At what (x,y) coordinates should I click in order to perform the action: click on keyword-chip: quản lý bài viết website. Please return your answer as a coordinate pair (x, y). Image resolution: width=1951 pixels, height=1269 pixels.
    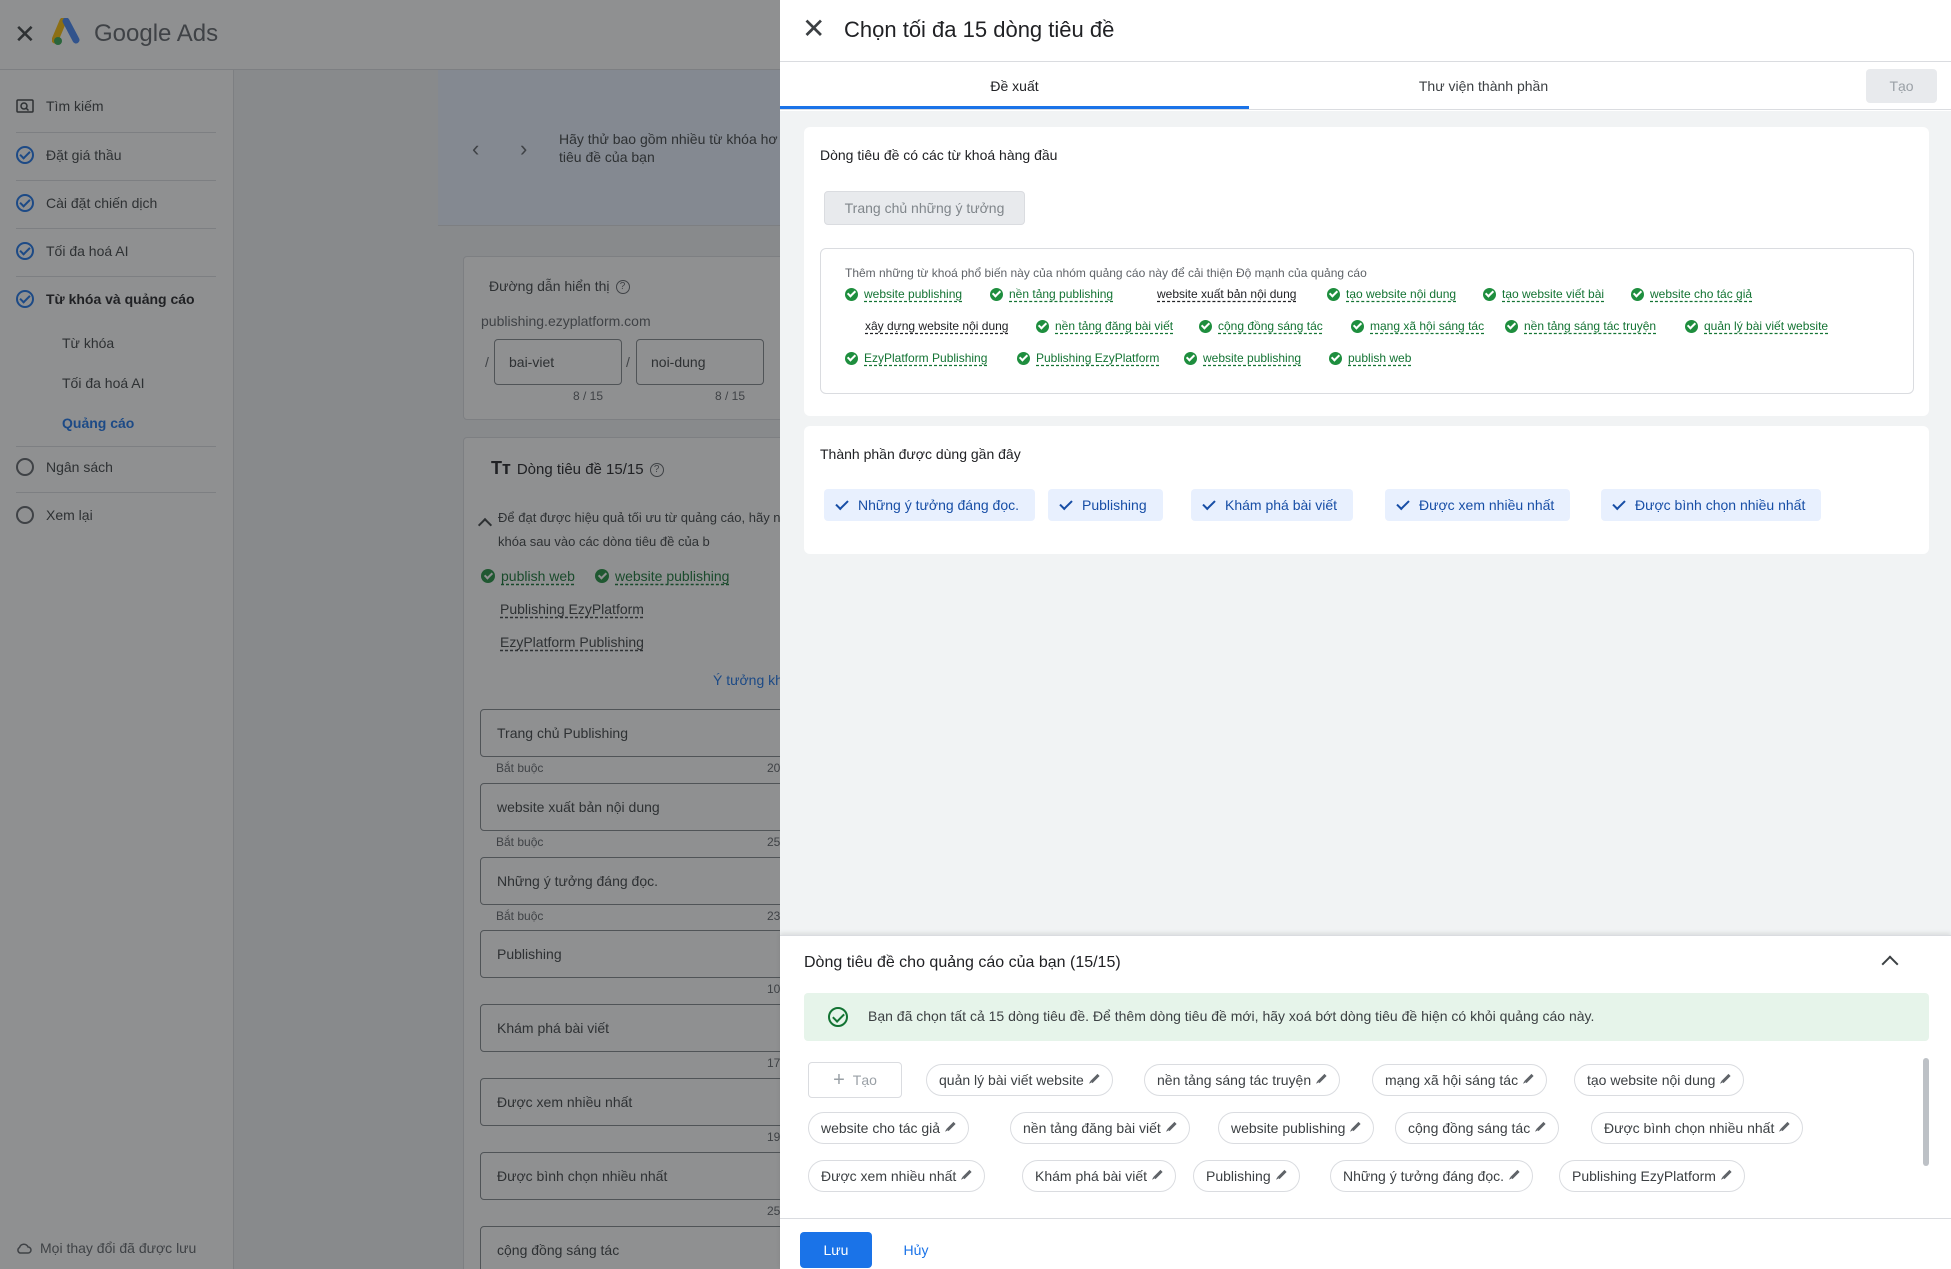
    Looking at the image, I should click on (1756, 326).